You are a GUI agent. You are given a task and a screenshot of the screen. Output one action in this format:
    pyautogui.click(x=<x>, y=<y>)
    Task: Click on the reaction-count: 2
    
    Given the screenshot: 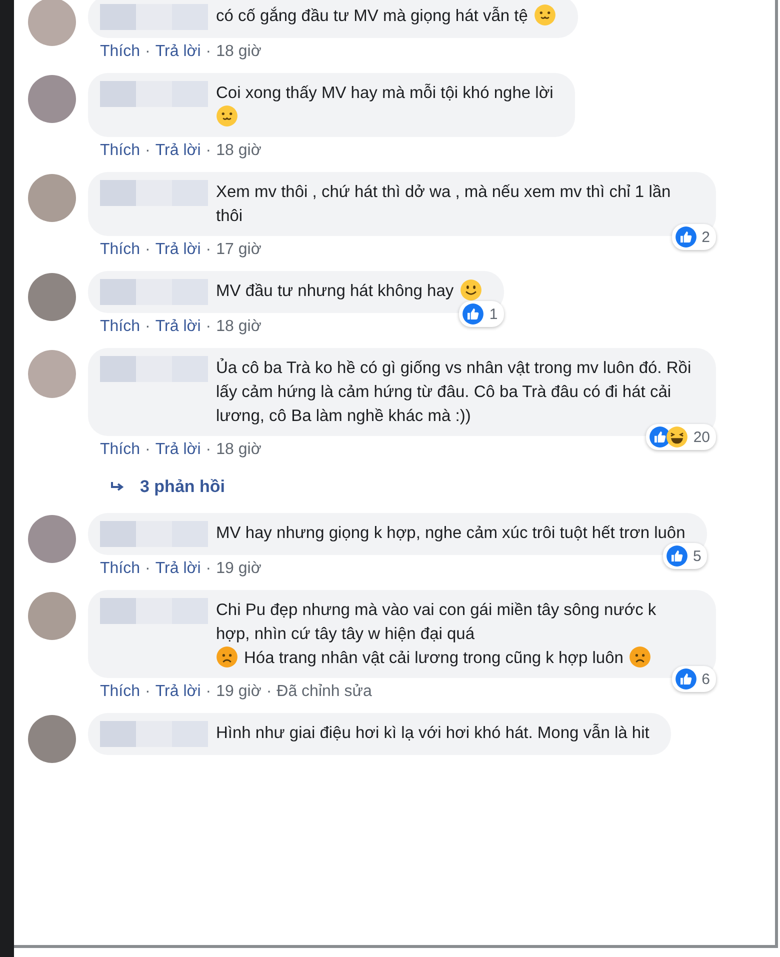 What is the action you would take?
    pyautogui.click(x=706, y=237)
    